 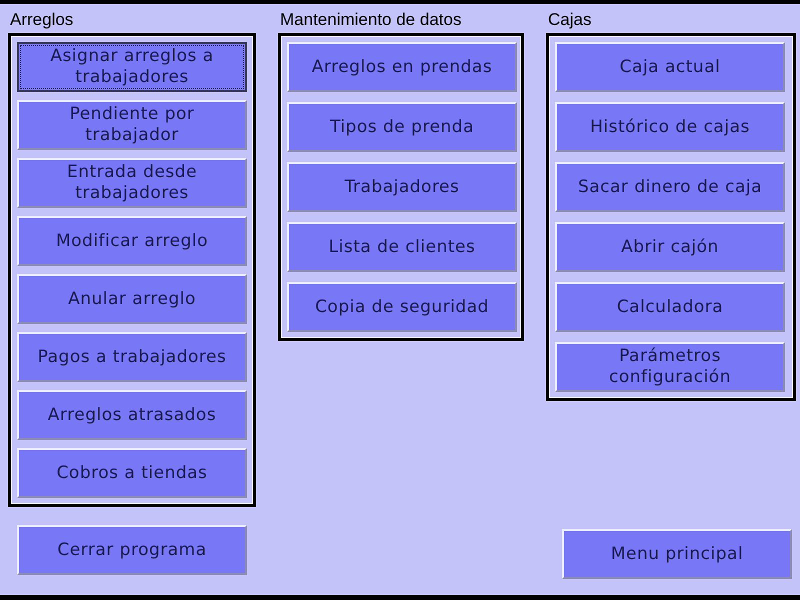 I want to click on menu-button: Cobros a tiendas, so click(x=132, y=473).